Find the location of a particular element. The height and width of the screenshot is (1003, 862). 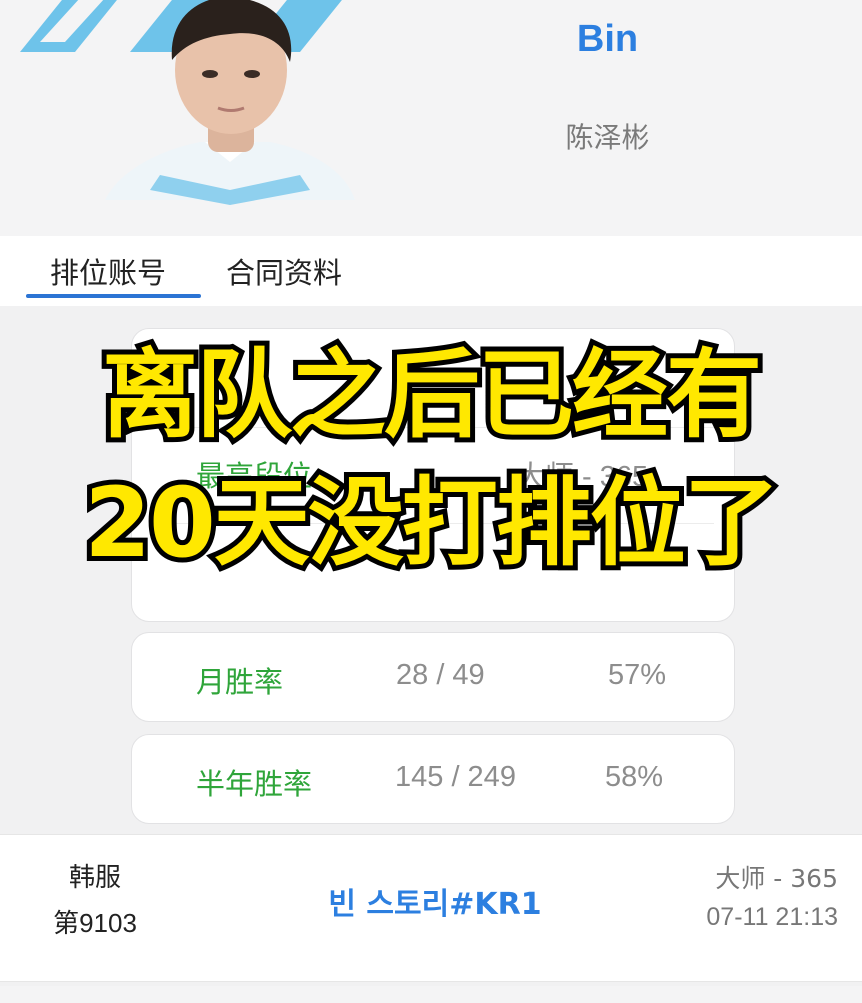

half-year-rate: 58% is located at coordinates (634, 777).